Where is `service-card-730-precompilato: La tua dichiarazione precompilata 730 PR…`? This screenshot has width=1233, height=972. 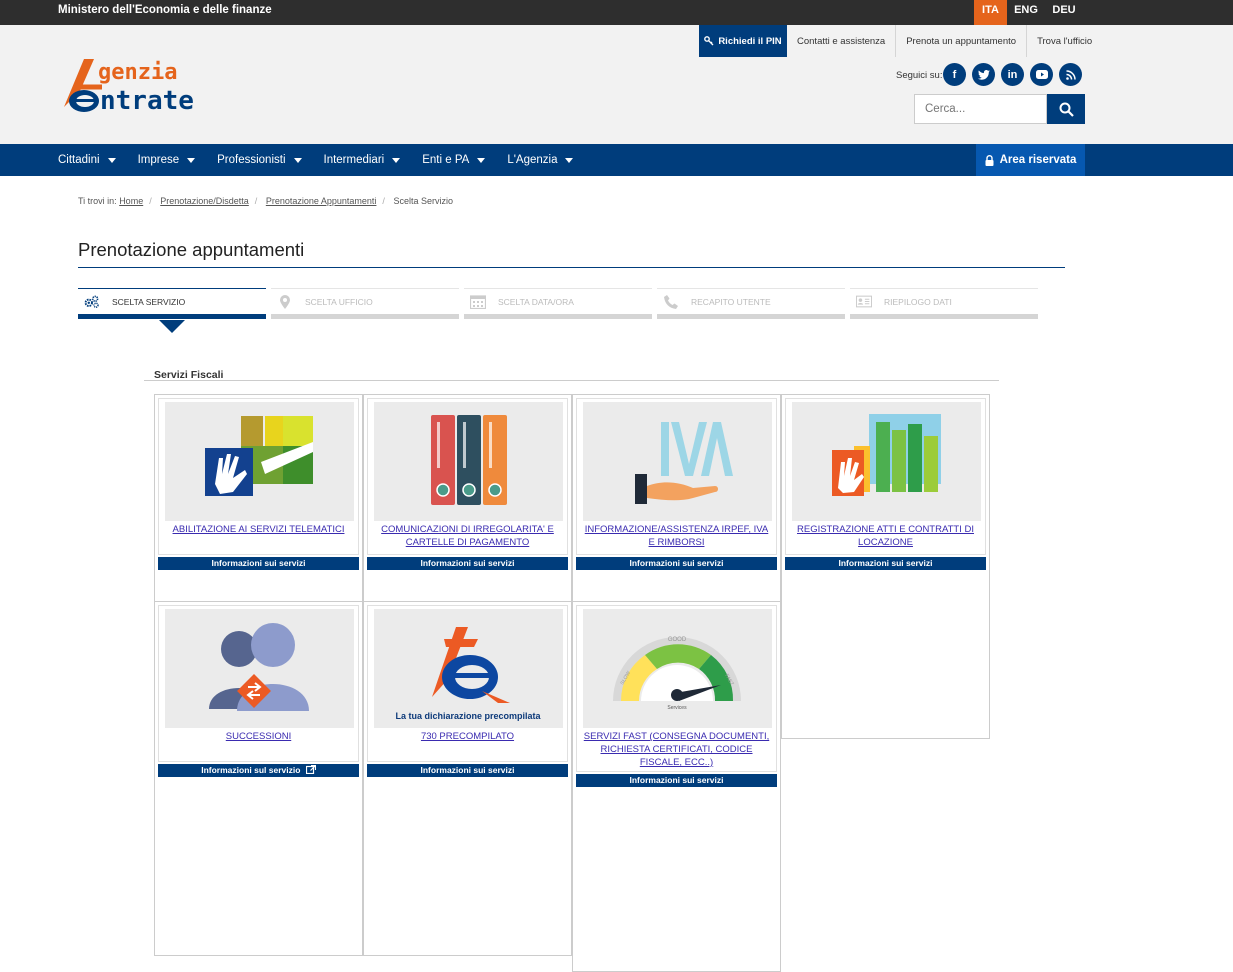 service-card-730-precompilato: La tua dichiarazione precompilata 730 PR… is located at coordinates (467, 778).